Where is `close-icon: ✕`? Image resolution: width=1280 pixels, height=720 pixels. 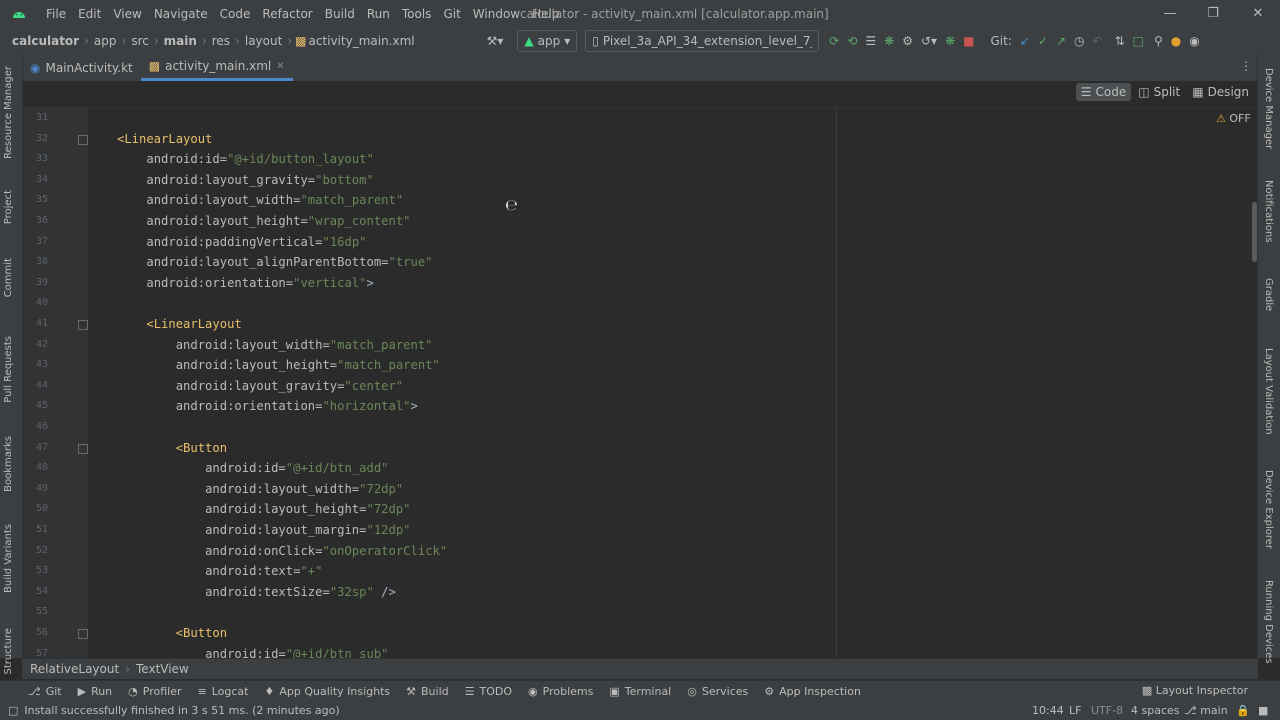 close-icon: ✕ is located at coordinates (1258, 14).